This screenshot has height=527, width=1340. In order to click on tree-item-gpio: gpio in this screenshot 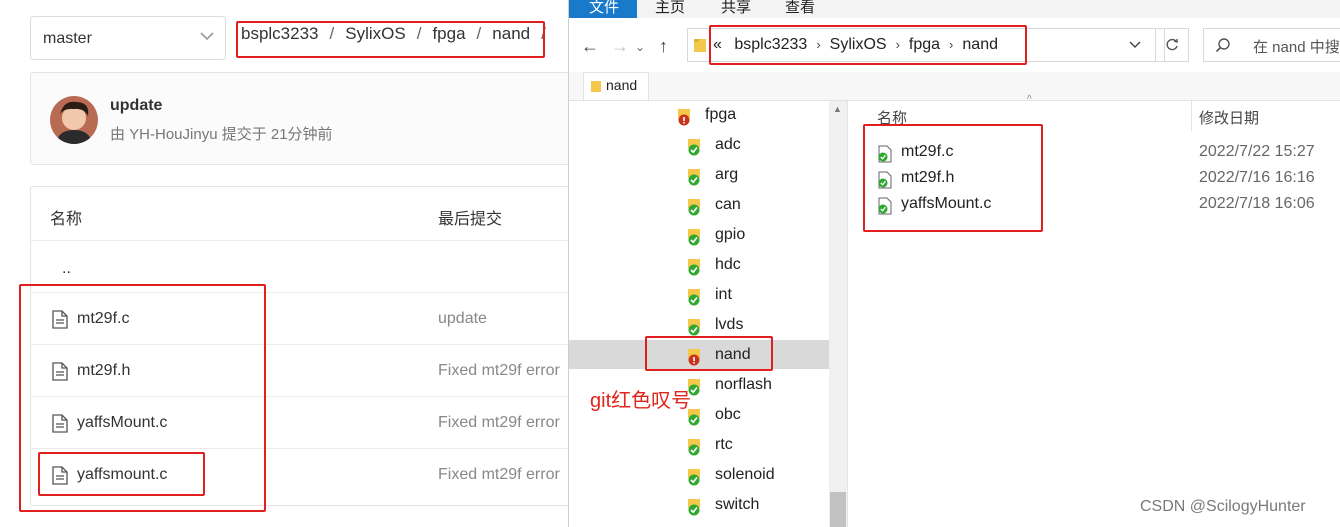, I will do `click(730, 235)`.